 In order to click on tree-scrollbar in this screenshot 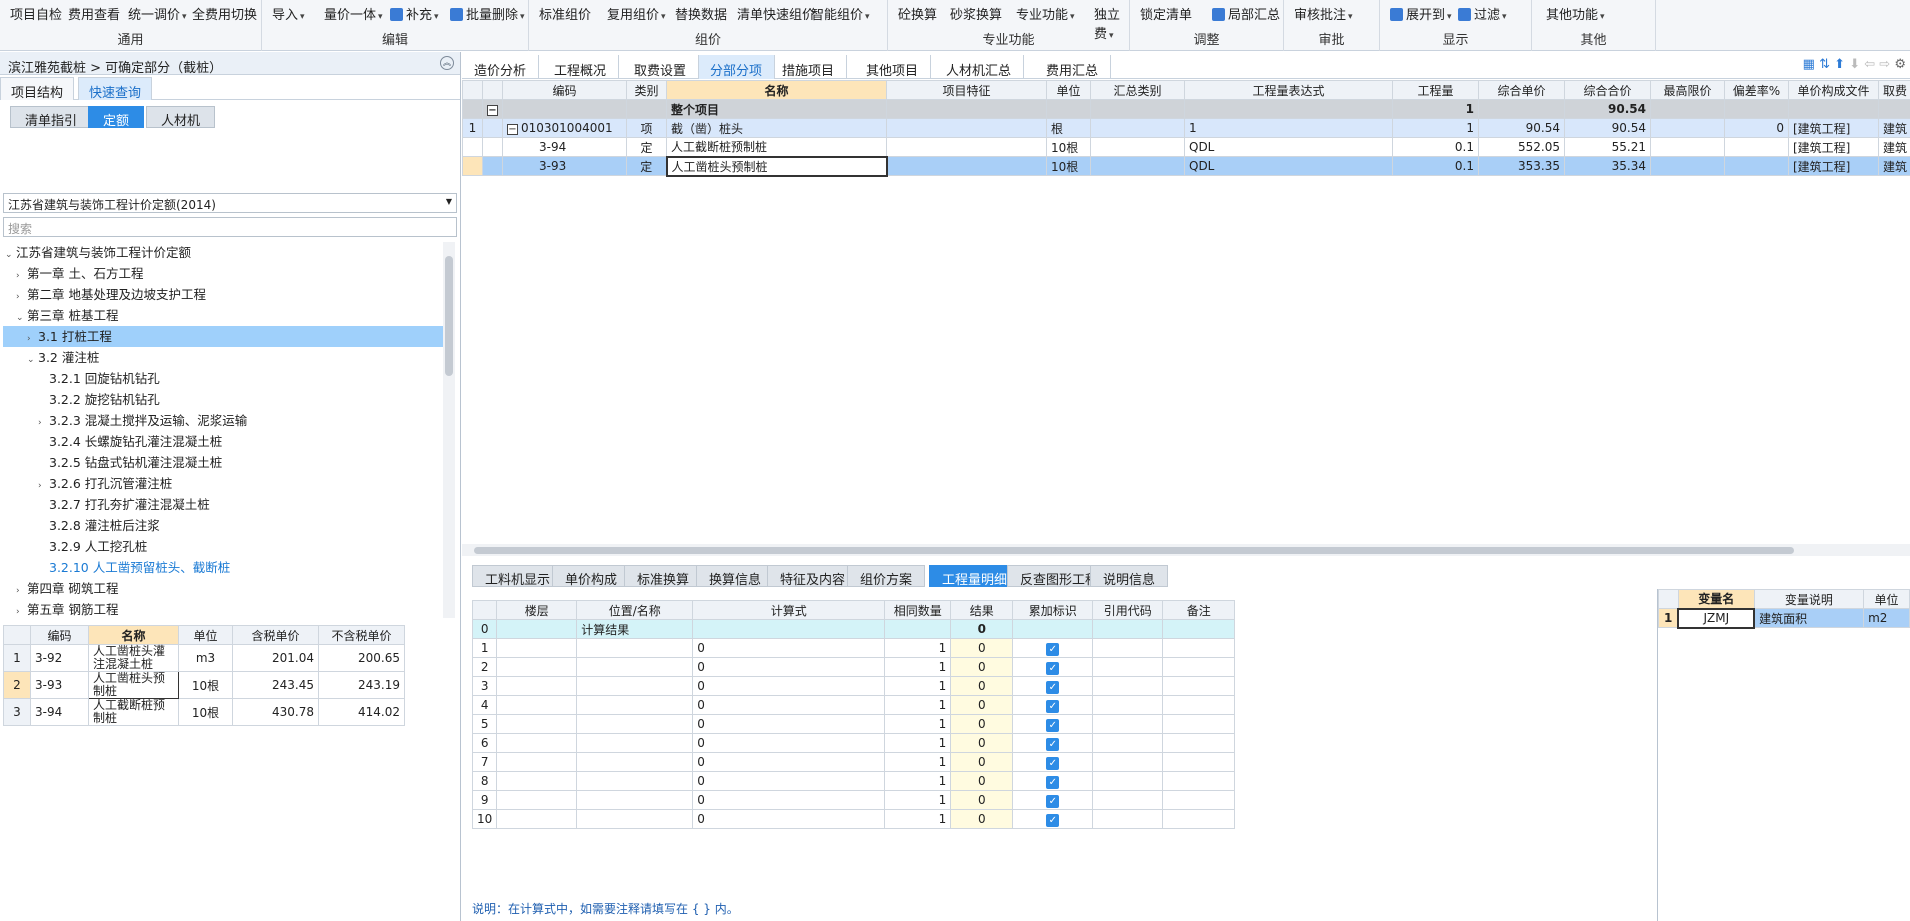, I will do `click(449, 430)`.